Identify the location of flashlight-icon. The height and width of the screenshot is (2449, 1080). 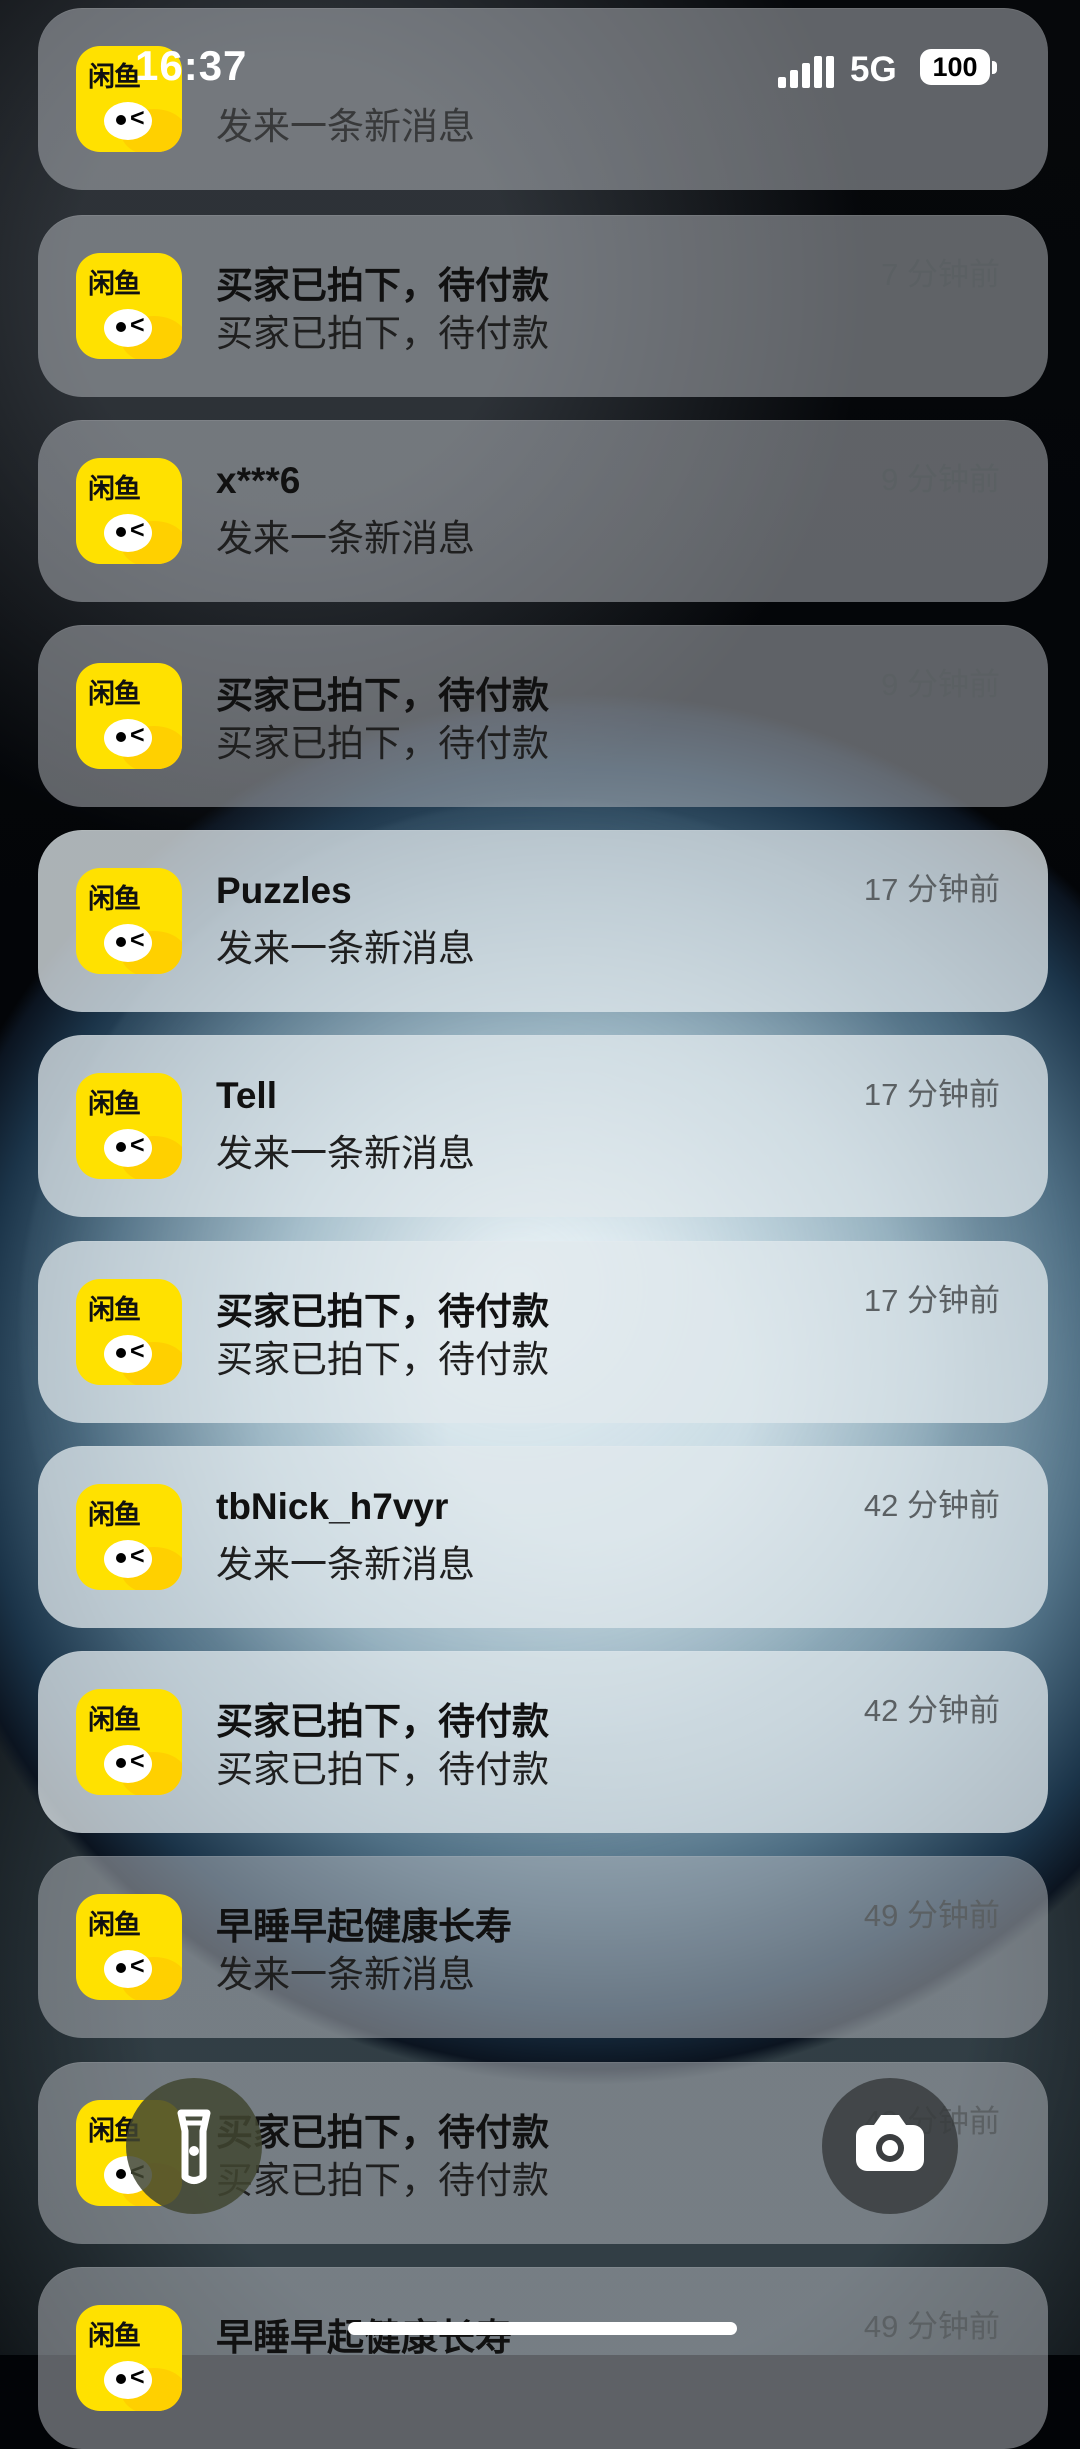
(194, 2146).